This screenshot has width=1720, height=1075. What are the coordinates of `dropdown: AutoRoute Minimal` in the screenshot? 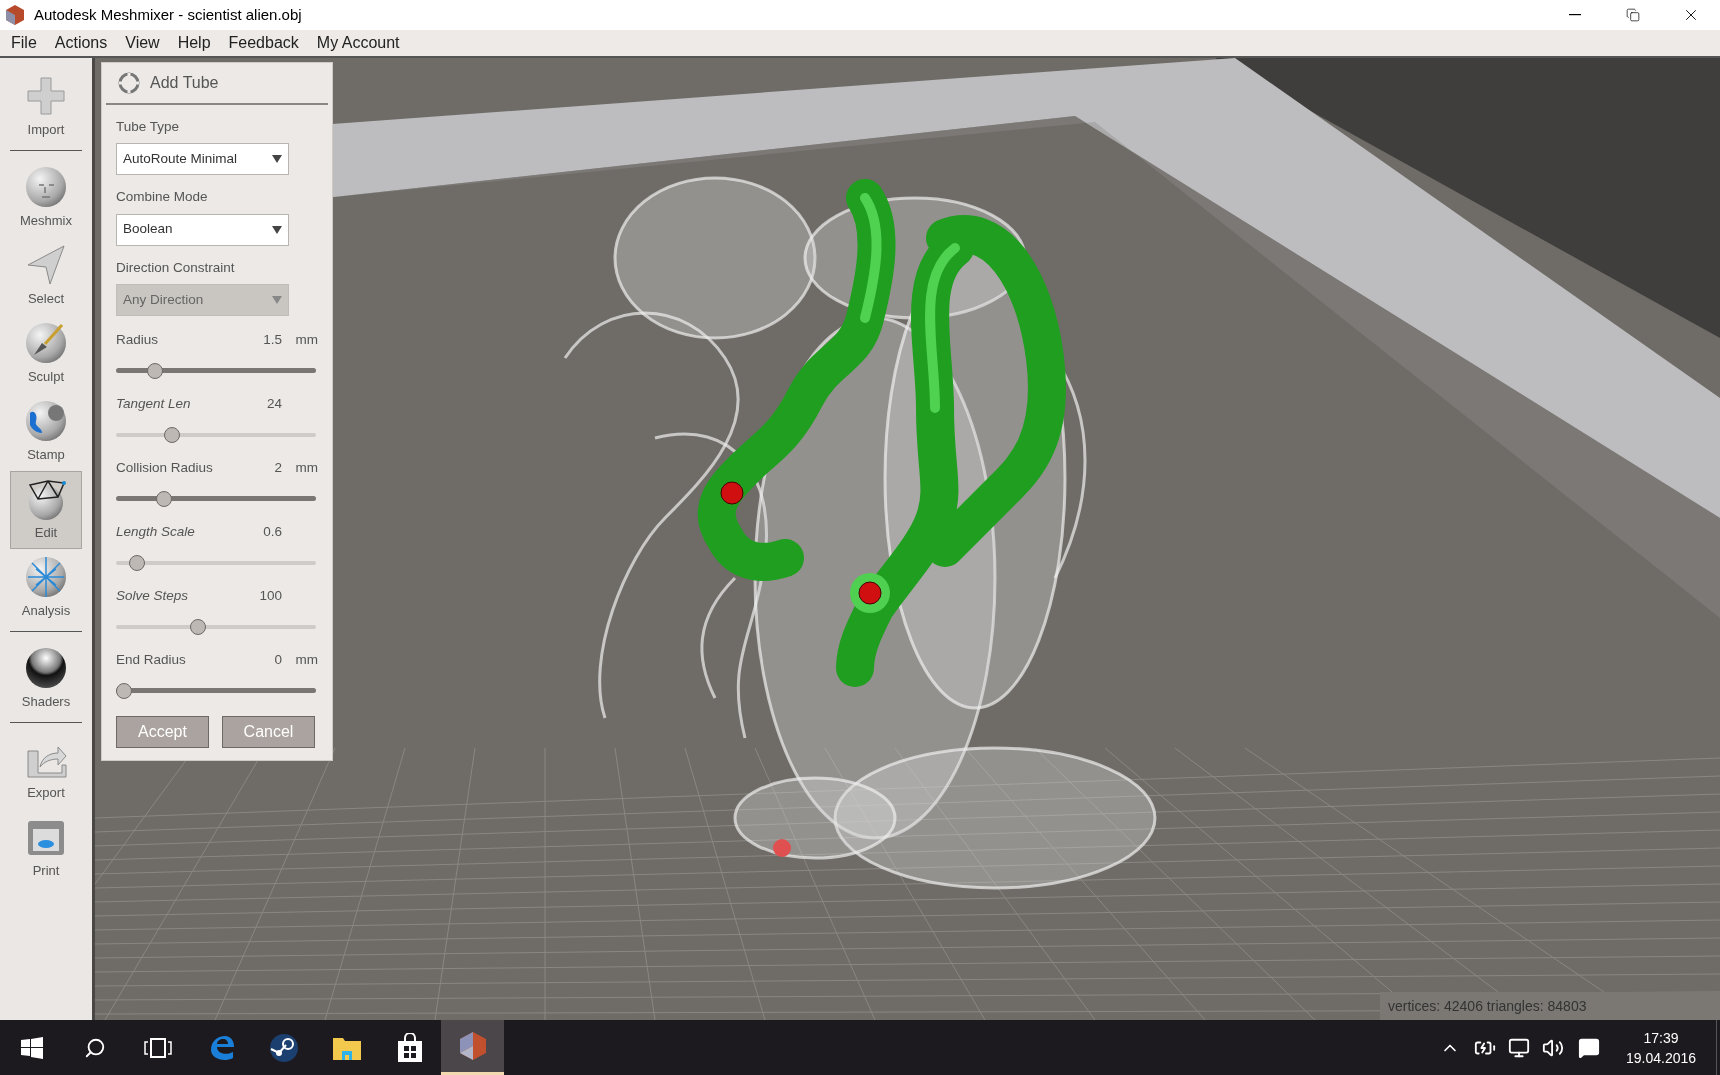 It's located at (202, 159).